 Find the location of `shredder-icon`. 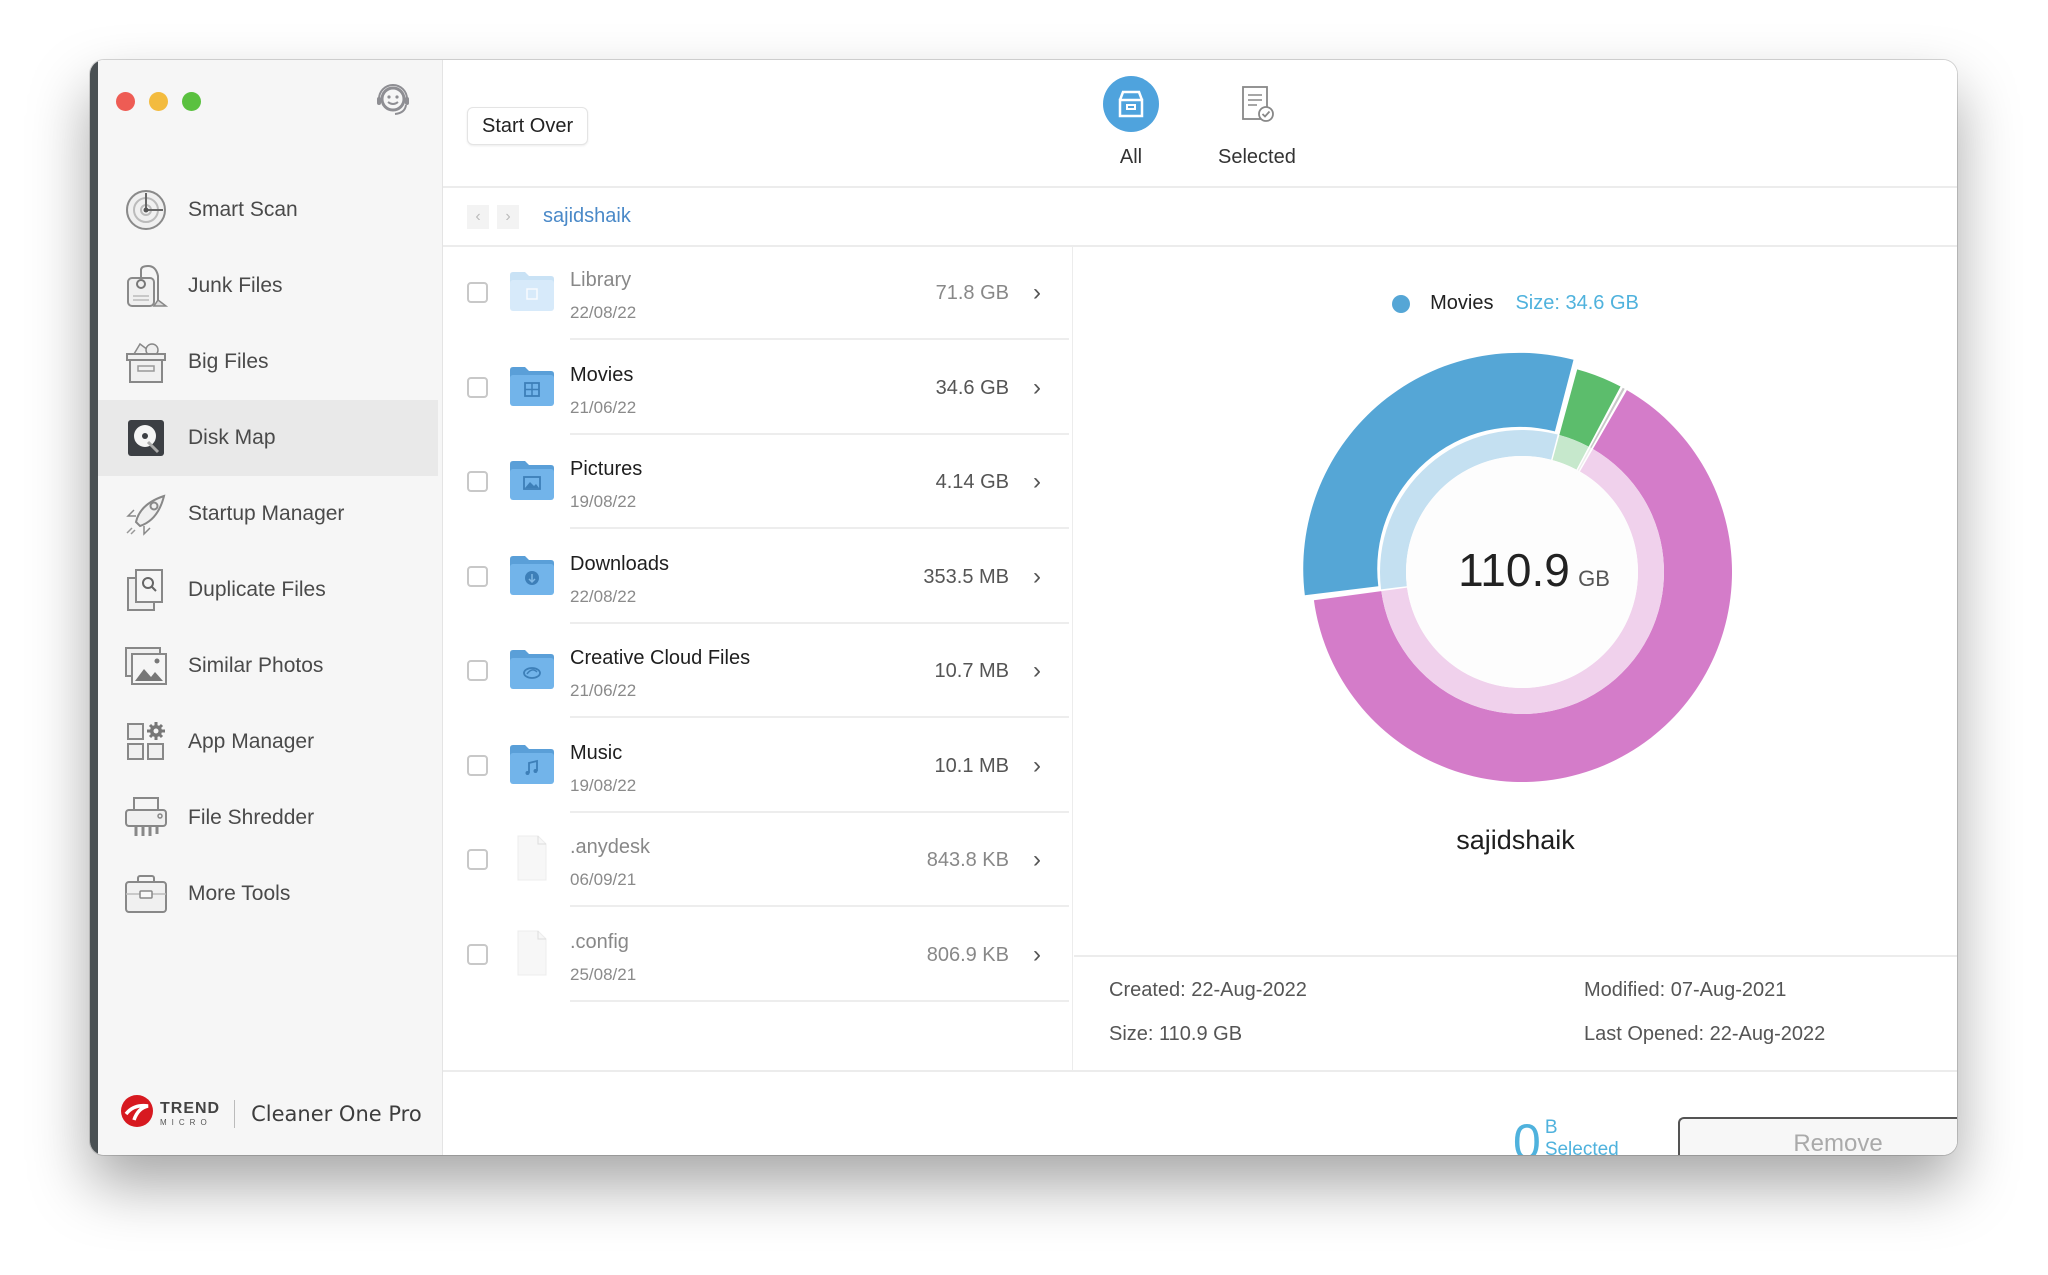

shredder-icon is located at coordinates (146, 818).